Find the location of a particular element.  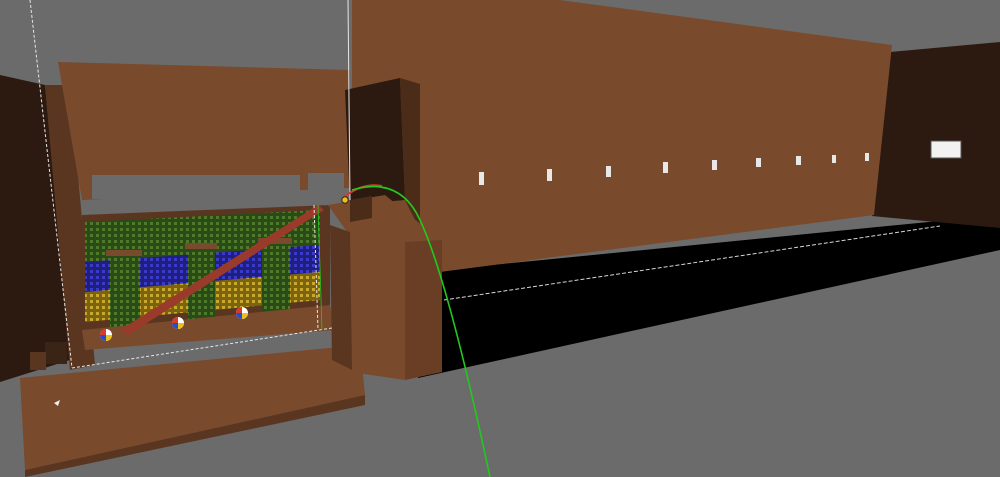

gizmo-handle-icon is located at coordinates (345, 200).